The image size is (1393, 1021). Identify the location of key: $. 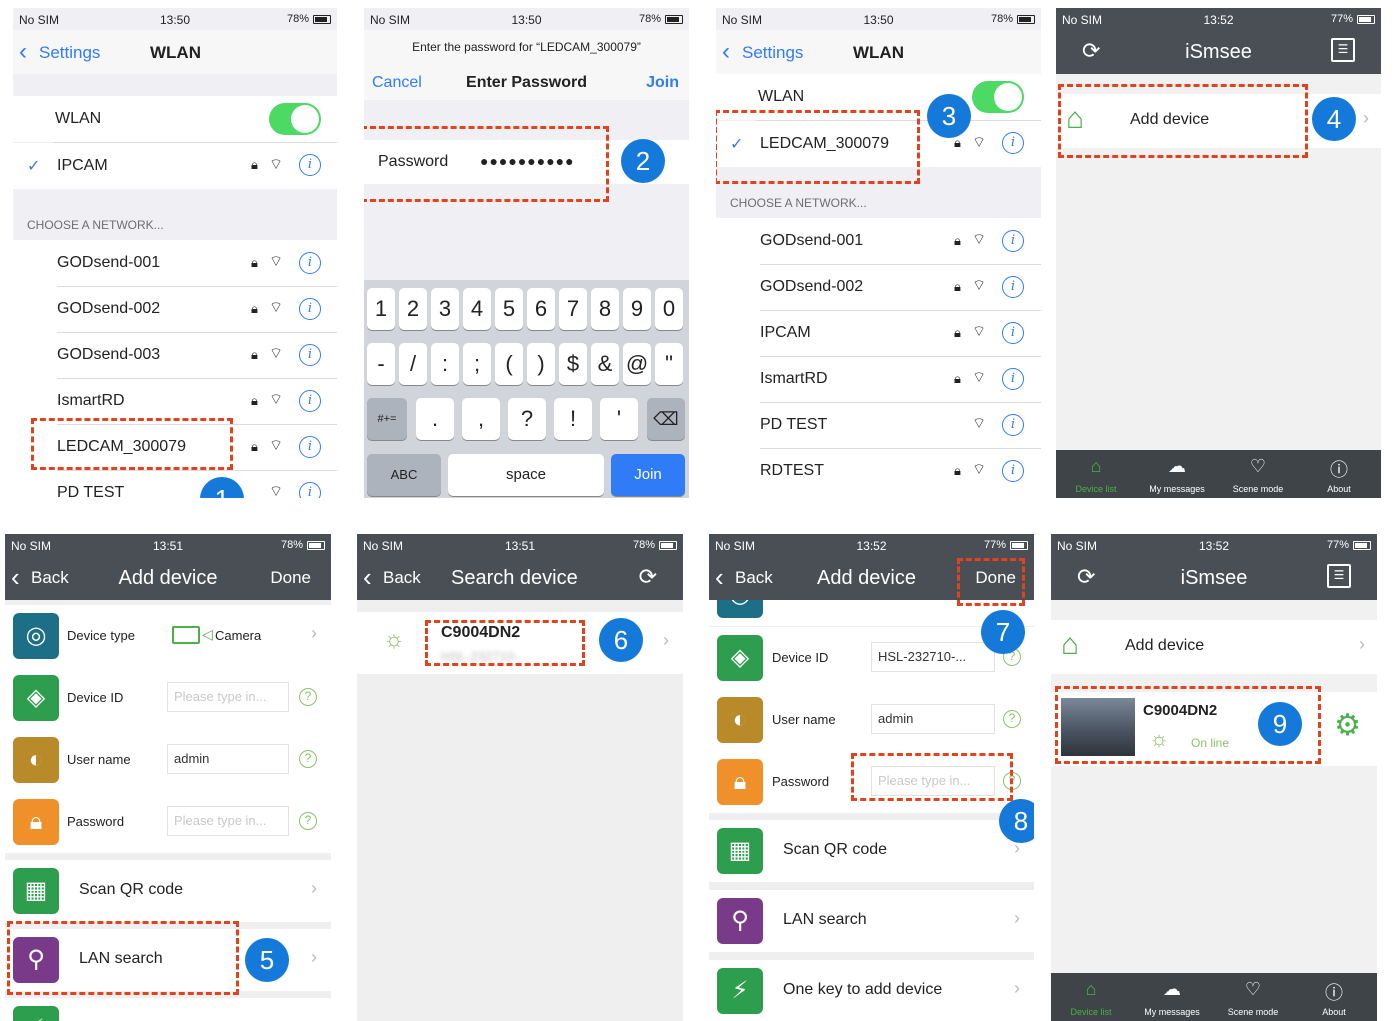
(573, 364).